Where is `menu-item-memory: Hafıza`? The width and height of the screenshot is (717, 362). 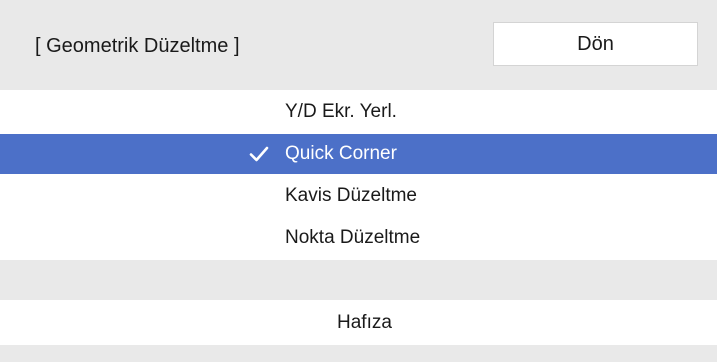 menu-item-memory: Hafıza is located at coordinates (358, 322).